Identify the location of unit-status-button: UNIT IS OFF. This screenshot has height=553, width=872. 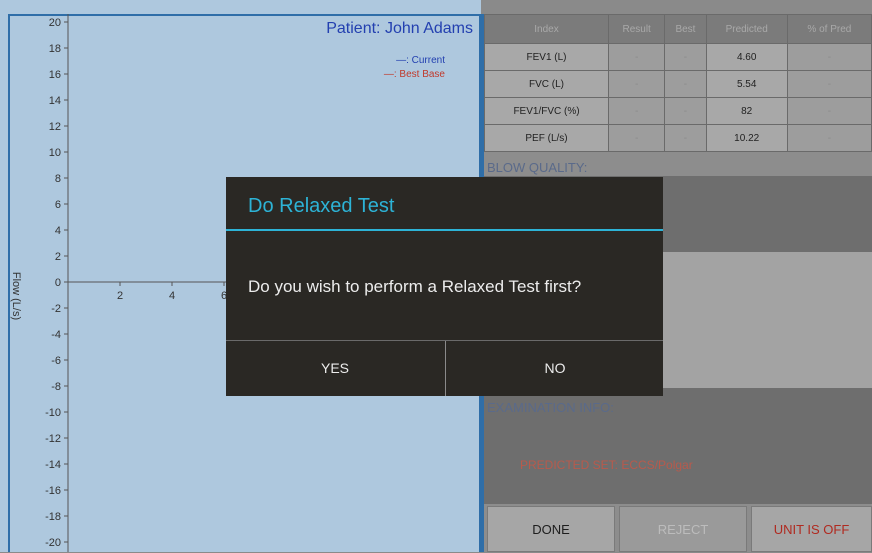
(811, 529).